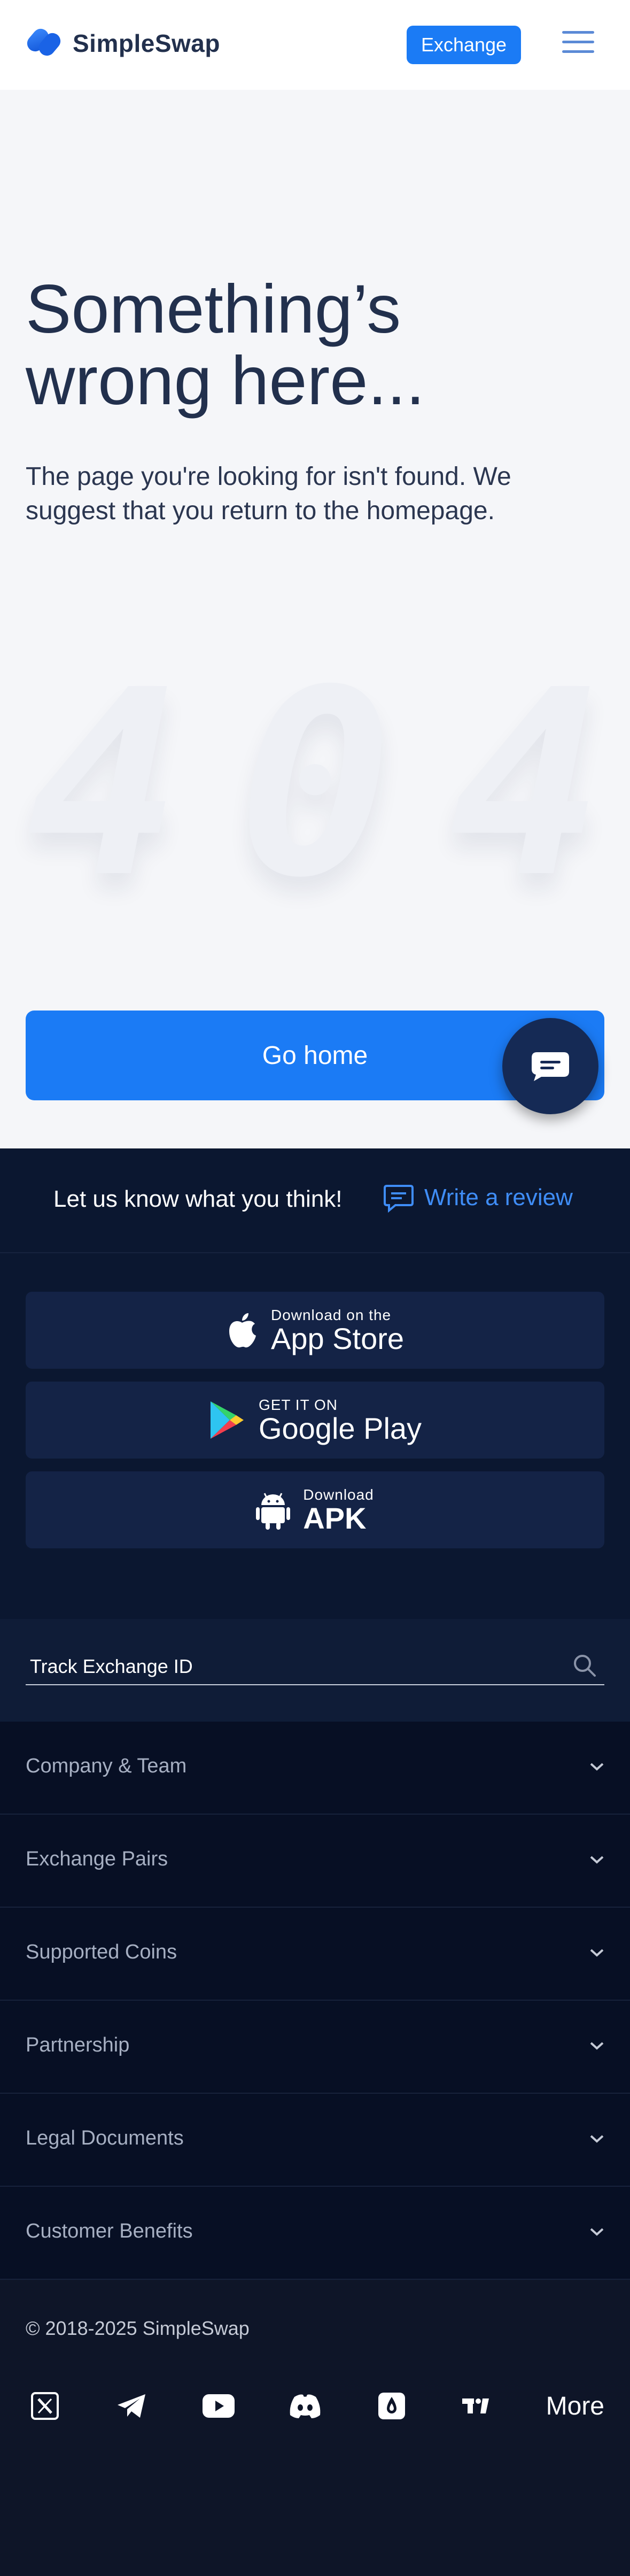  What do you see at coordinates (218, 2406) in the screenshot?
I see `youtube-icon` at bounding box center [218, 2406].